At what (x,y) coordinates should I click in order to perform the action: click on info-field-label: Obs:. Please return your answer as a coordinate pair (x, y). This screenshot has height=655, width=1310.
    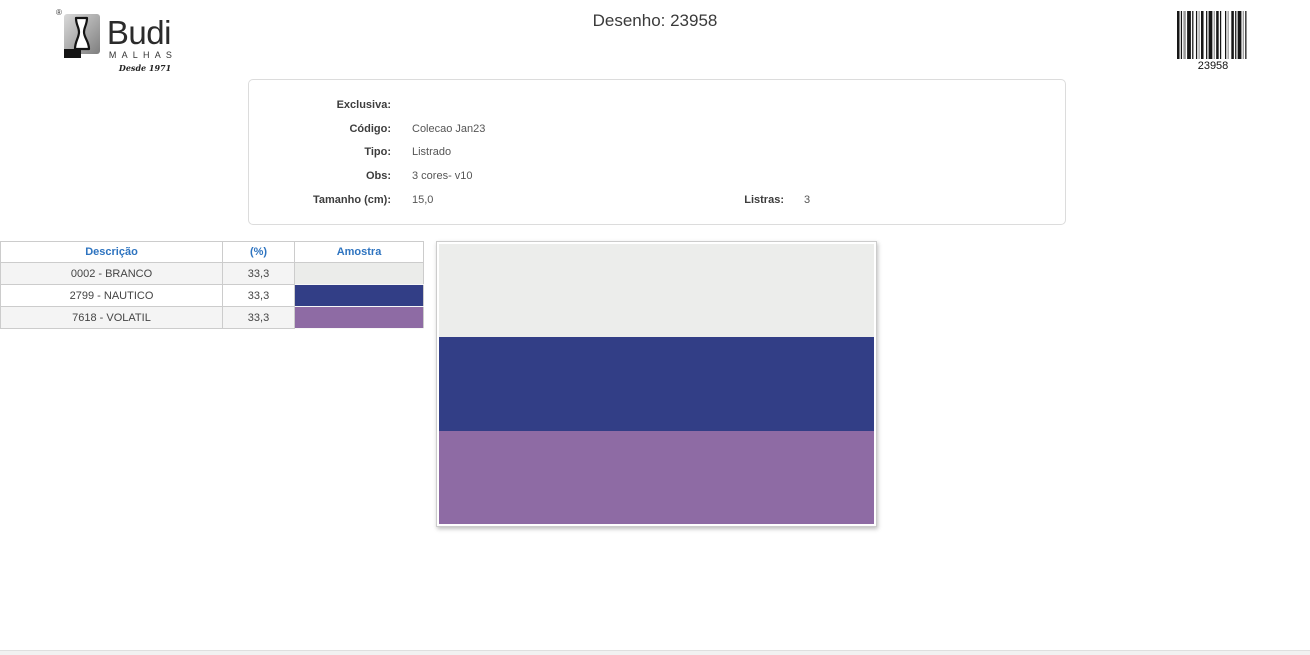
    Looking at the image, I should click on (378, 175).